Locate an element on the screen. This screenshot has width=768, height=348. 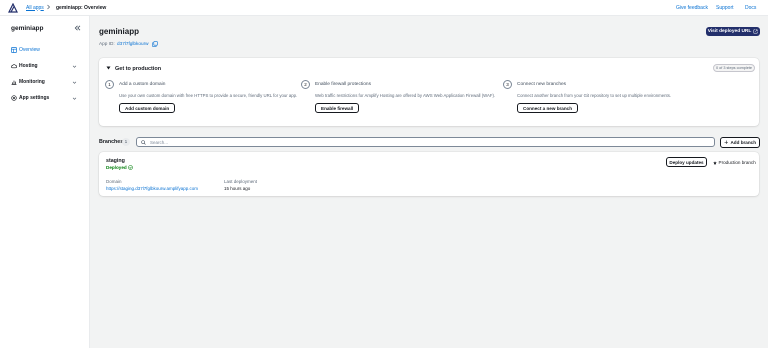
add-branch-button: Add branch is located at coordinates (740, 142).